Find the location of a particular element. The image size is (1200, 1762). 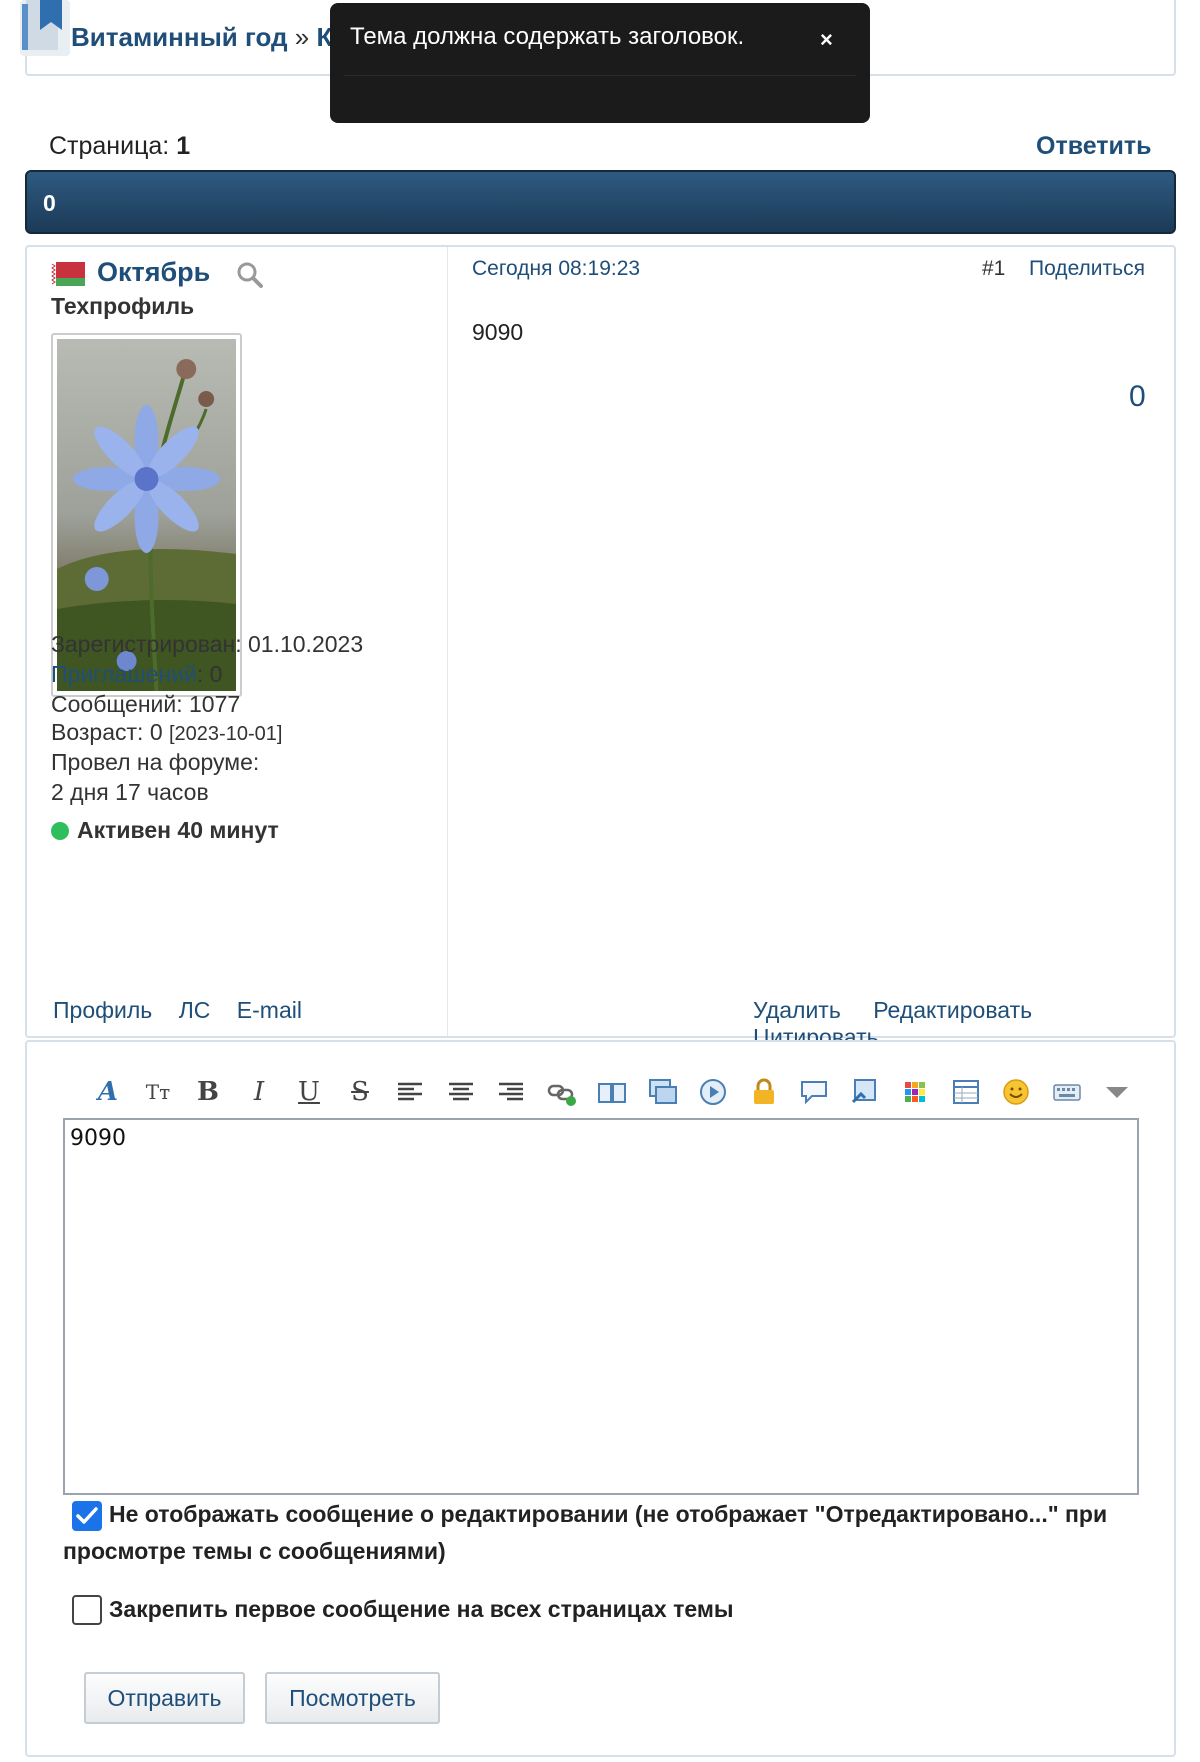

table-icon is located at coordinates (966, 1092).